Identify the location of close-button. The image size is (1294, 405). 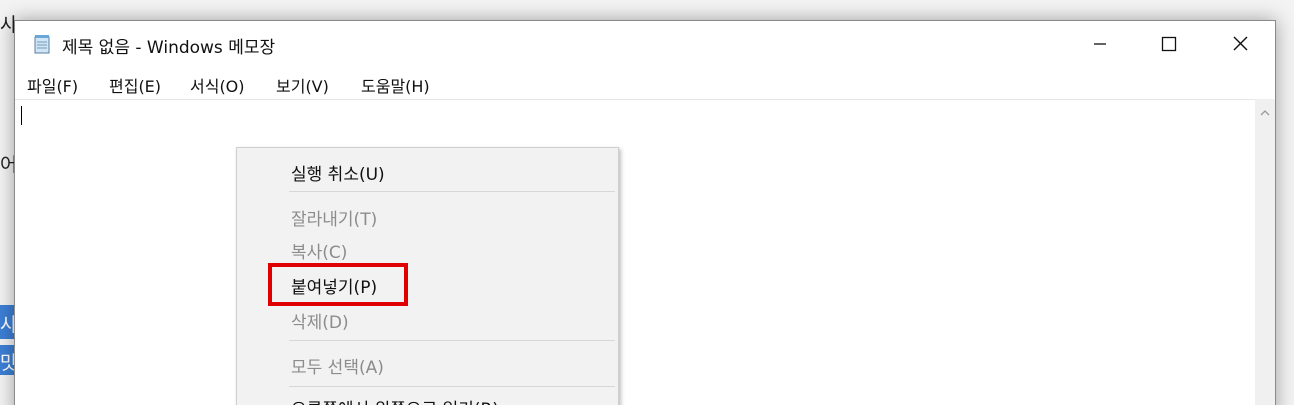
(1239, 44).